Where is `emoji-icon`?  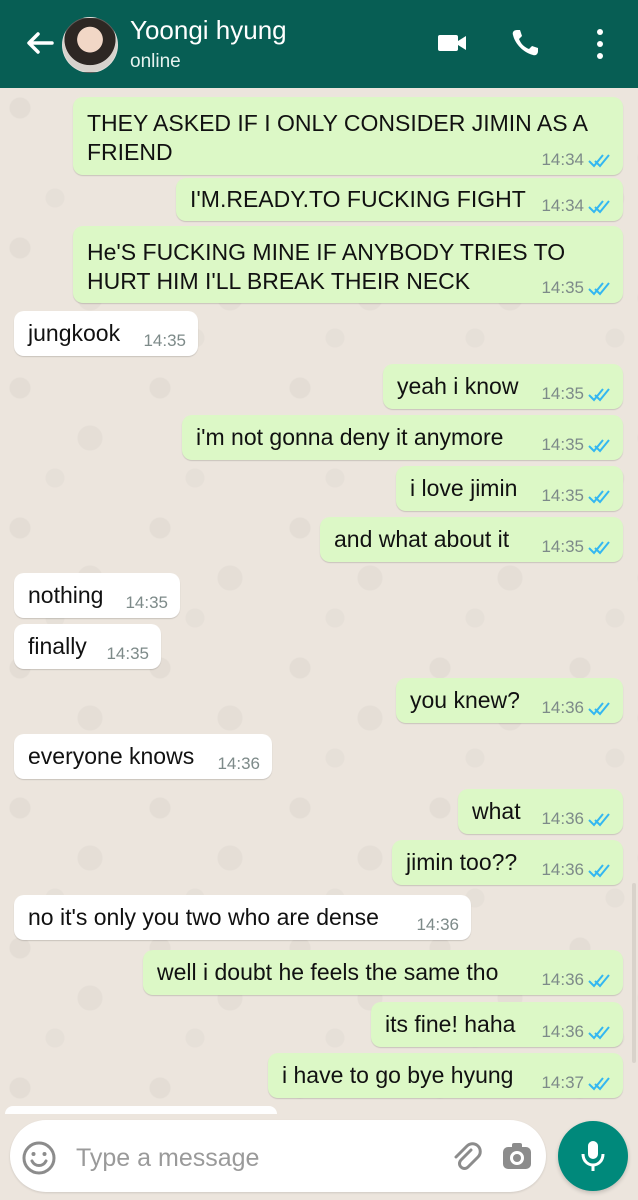 emoji-icon is located at coordinates (39, 1158).